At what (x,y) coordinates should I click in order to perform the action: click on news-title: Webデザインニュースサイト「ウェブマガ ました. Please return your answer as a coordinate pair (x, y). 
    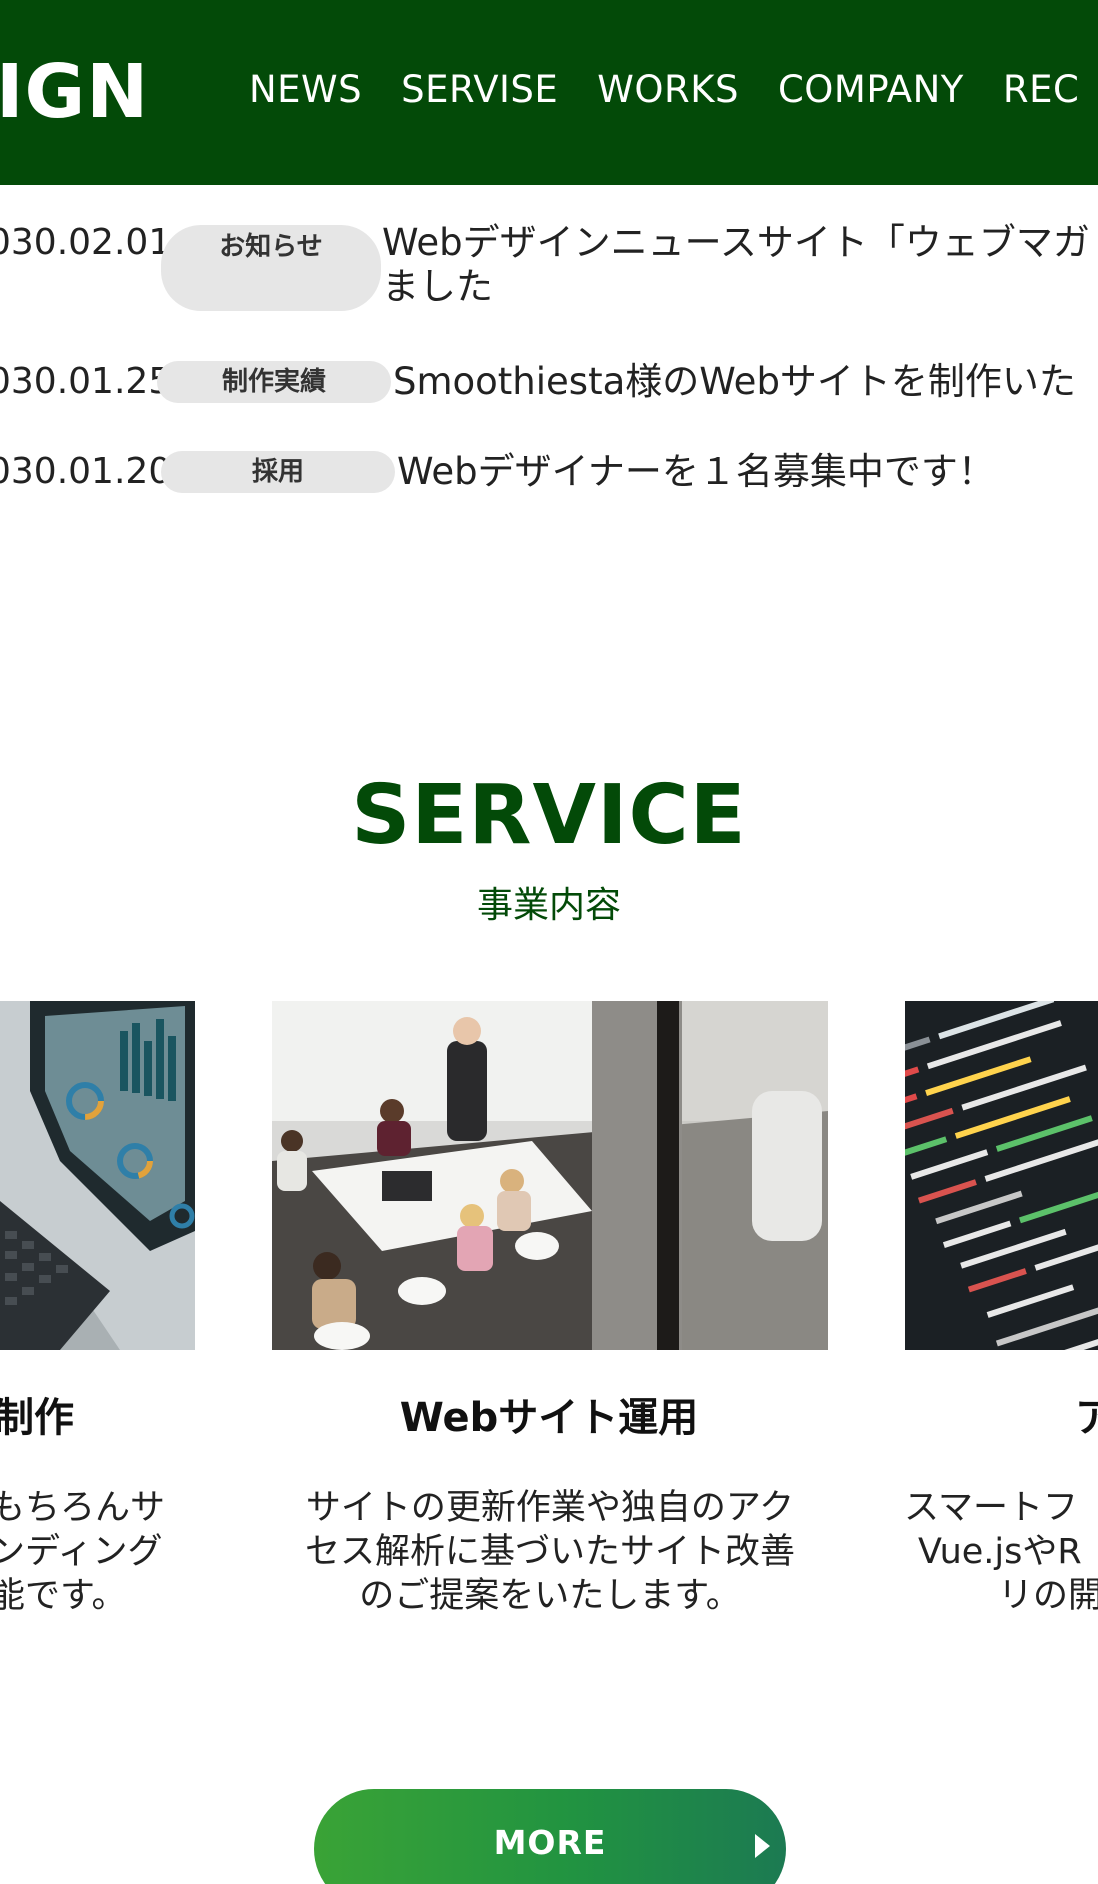
    Looking at the image, I should click on (740, 265).